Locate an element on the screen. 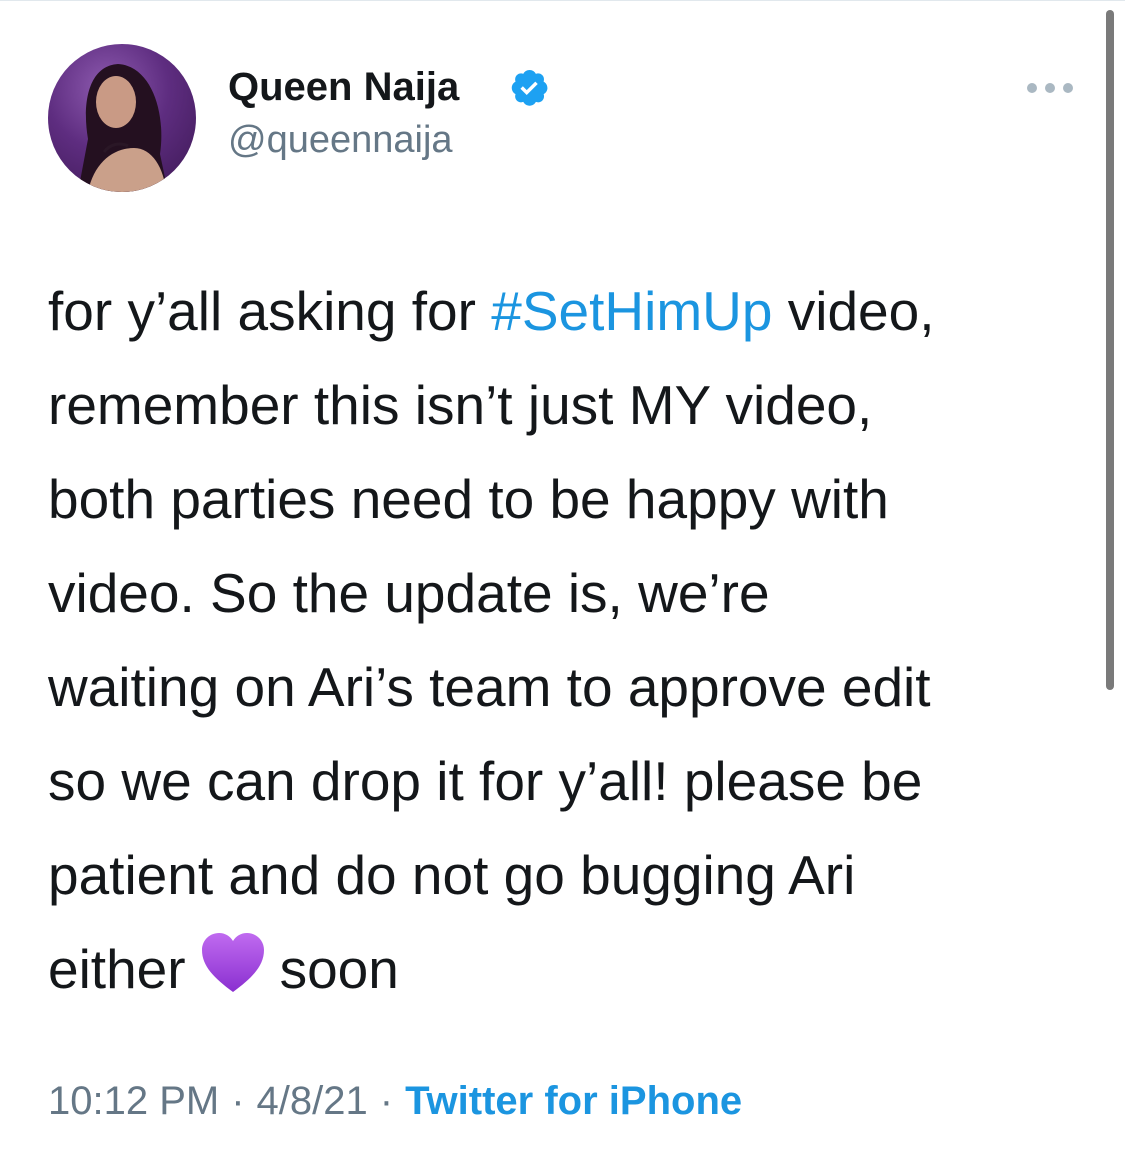  tweet-meta: 10:12 PM · 4/8/21 · Twitter for iPhone is located at coordinates (395, 1101).